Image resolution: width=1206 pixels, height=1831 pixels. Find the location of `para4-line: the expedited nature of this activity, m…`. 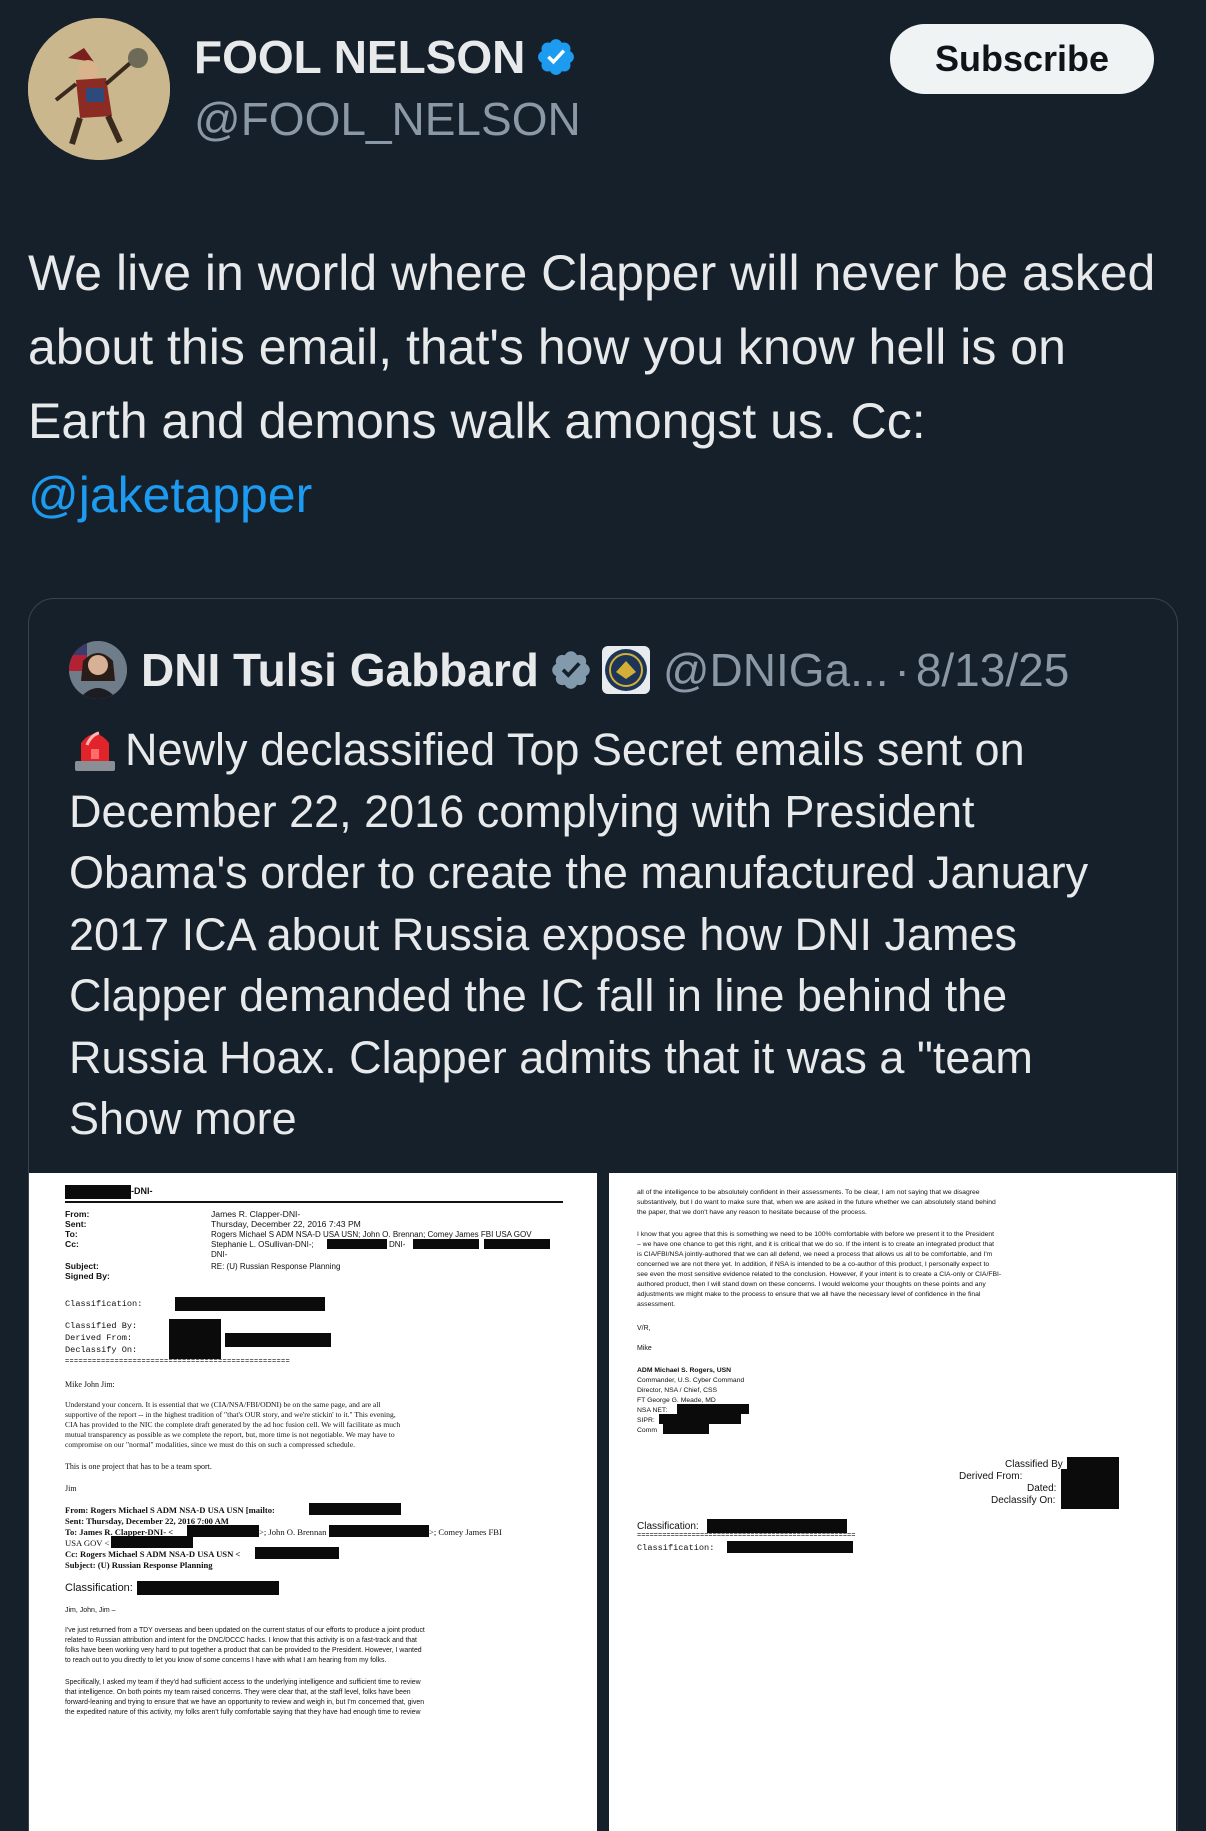

para4-line: the expedited nature of this activity, m… is located at coordinates (243, 1712).